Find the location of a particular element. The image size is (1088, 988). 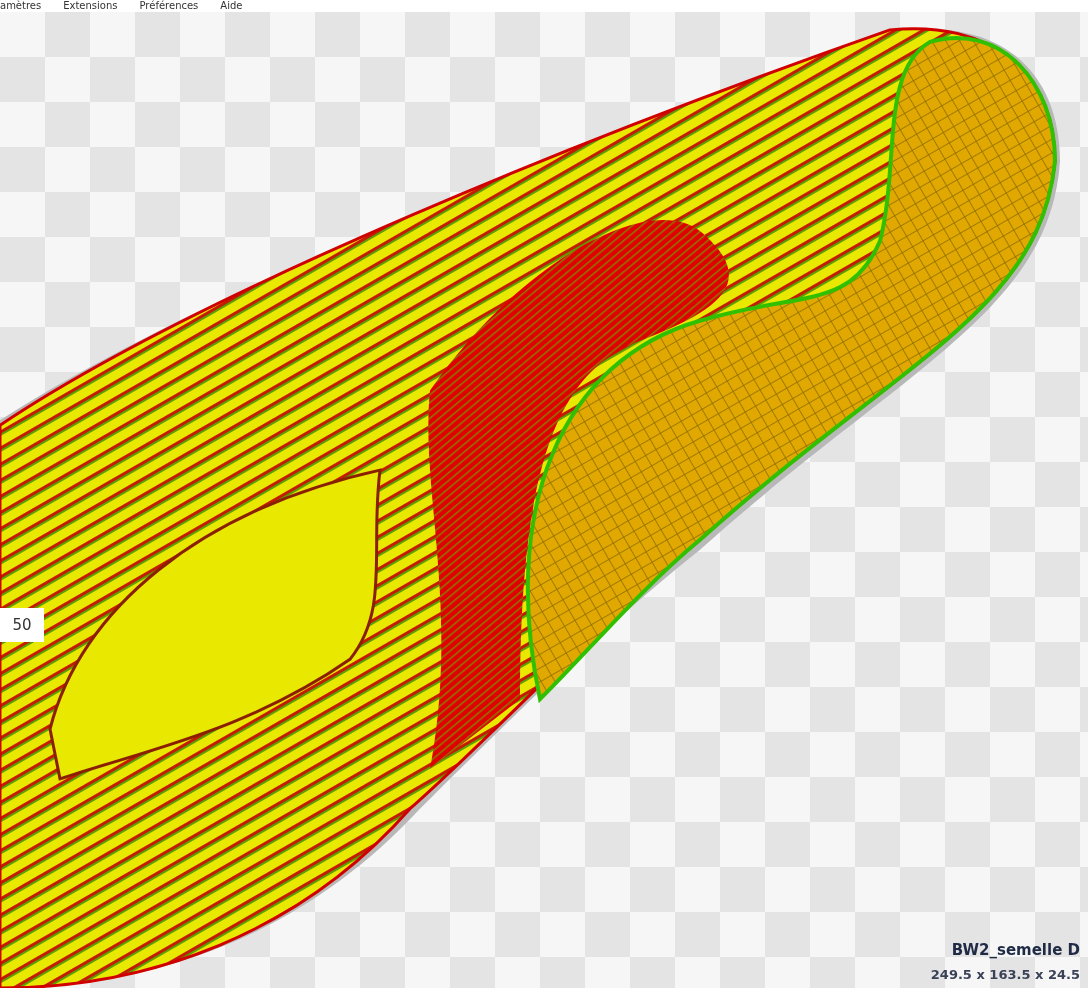

layer-number-label: 50 is located at coordinates (22, 625).